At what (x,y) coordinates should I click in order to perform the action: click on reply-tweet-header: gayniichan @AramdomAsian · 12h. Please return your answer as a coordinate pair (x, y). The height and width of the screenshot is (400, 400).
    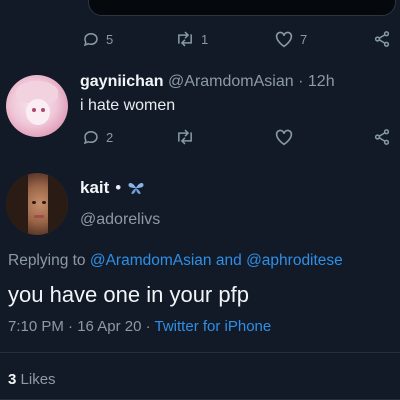
    Looking at the image, I should click on (207, 82).